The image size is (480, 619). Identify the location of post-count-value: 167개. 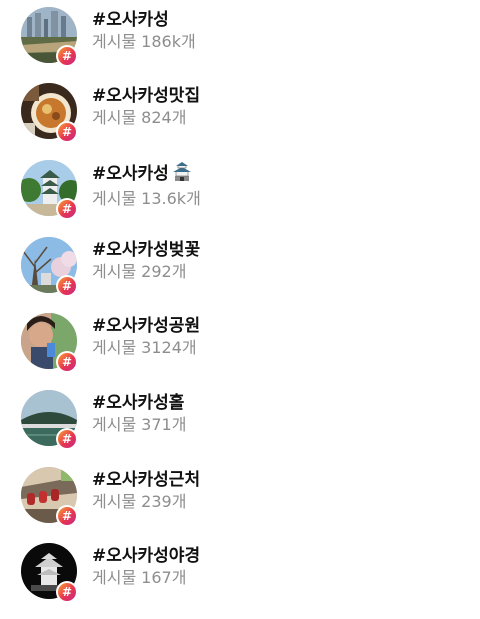
(164, 577).